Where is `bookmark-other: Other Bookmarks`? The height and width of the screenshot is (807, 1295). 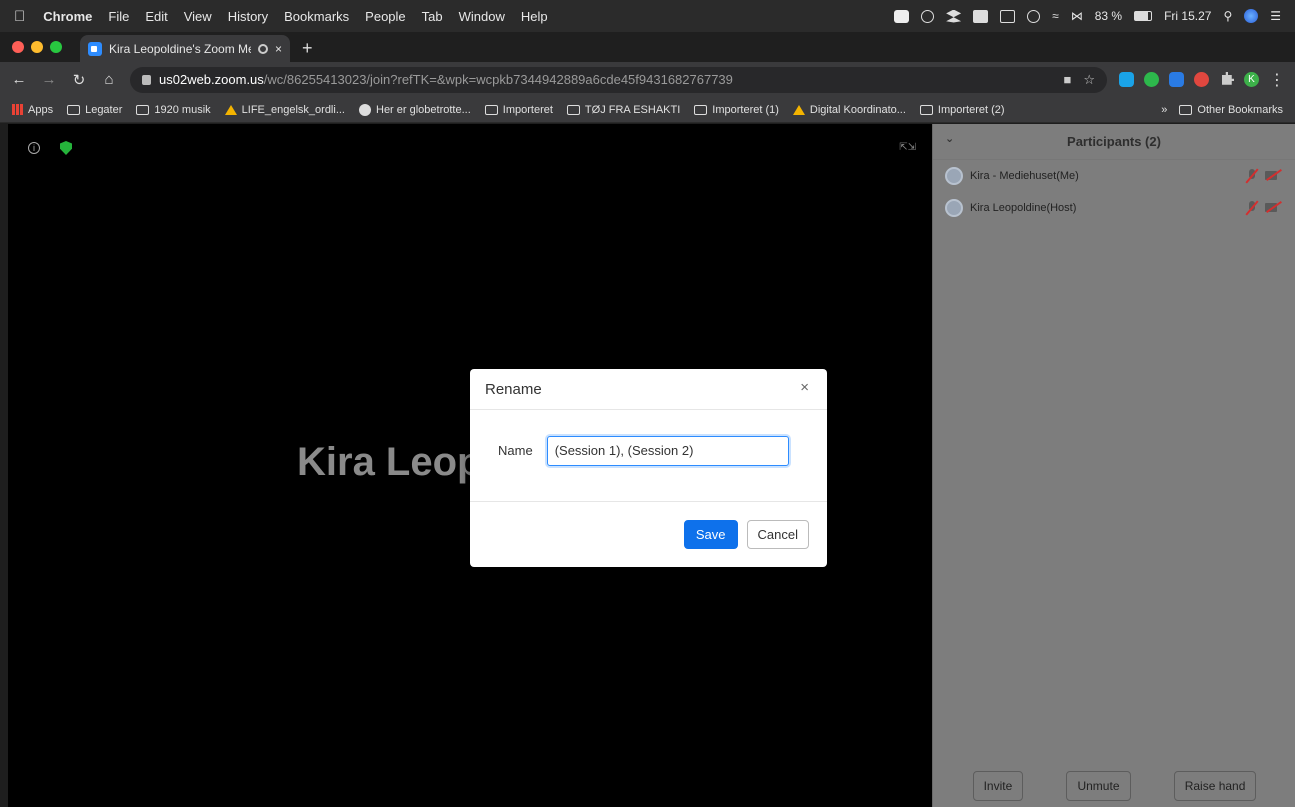
bookmark-other: Other Bookmarks is located at coordinates (1231, 110).